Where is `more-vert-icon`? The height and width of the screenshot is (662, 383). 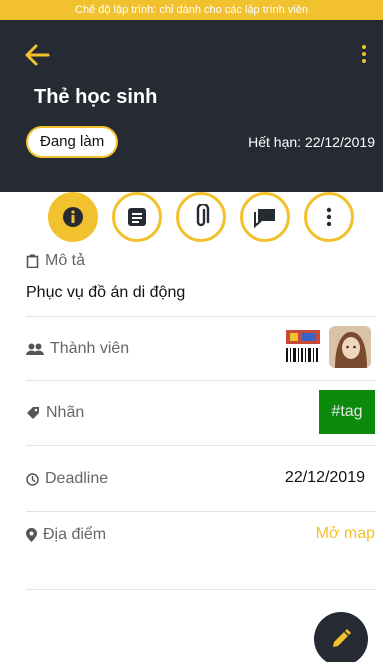
more-vert-icon is located at coordinates (329, 217).